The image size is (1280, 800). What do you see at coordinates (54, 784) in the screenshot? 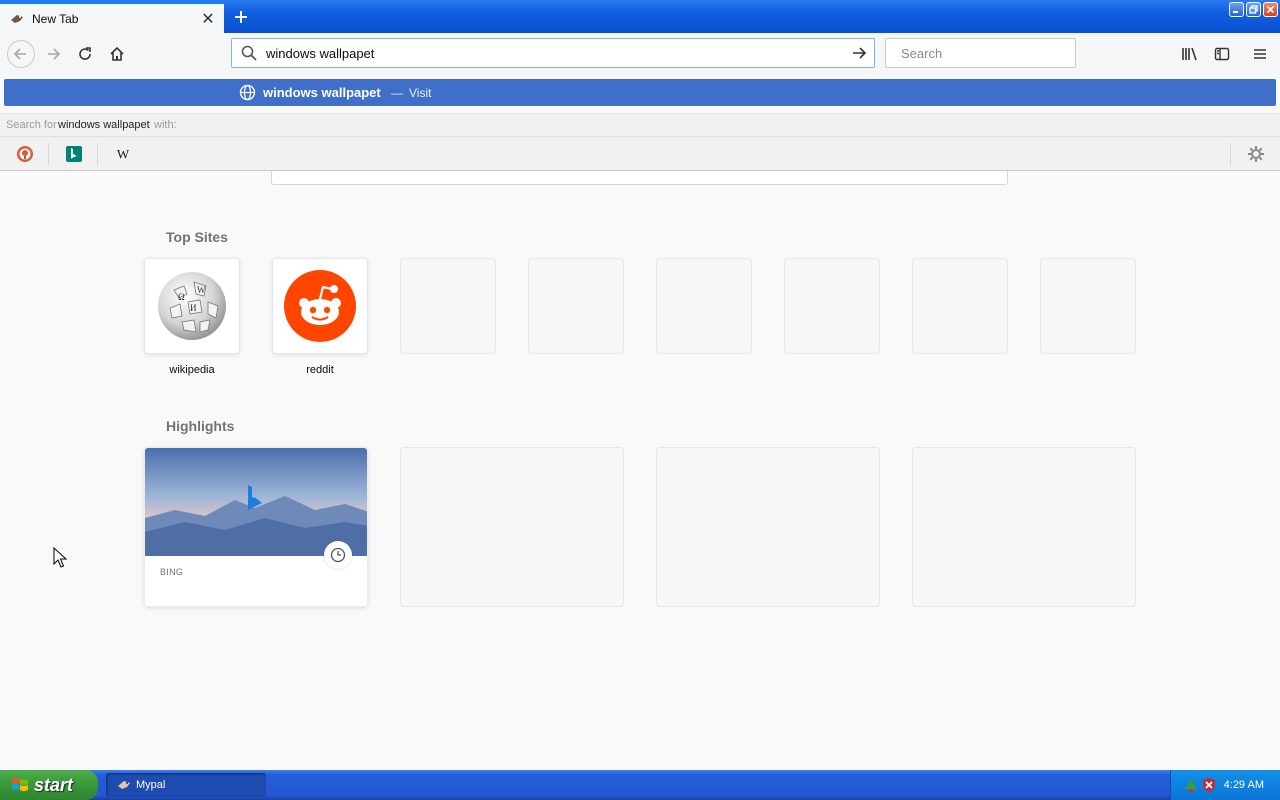
I see `start-label: start` at bounding box center [54, 784].